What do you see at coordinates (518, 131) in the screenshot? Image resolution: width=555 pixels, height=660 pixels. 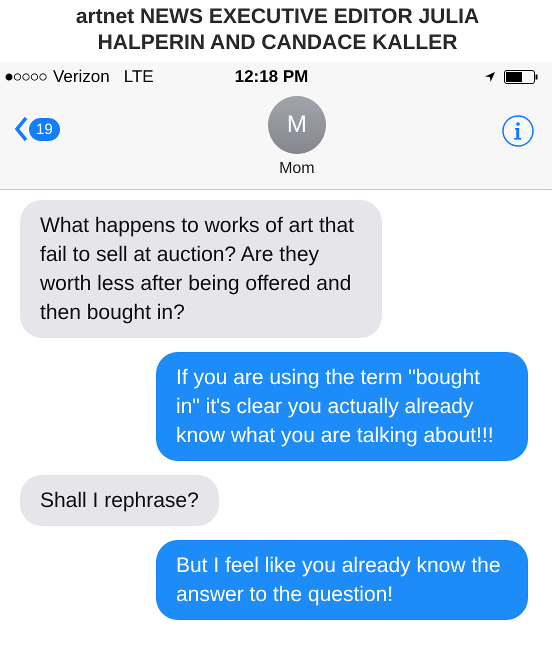 I see `info-icon` at bounding box center [518, 131].